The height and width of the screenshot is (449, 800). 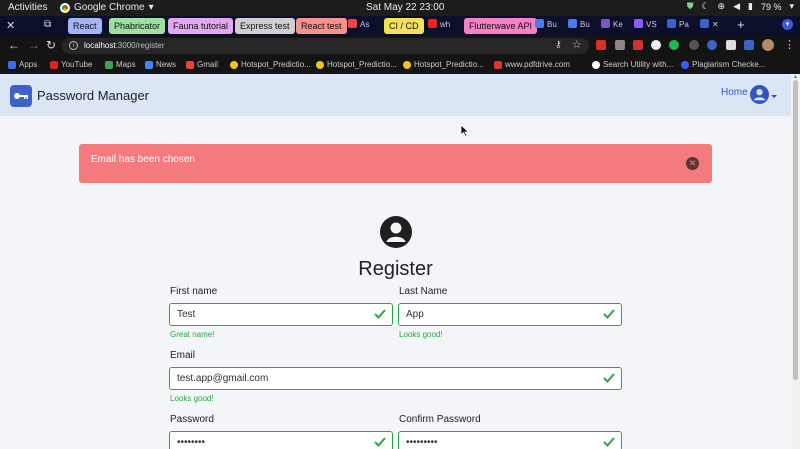 What do you see at coordinates (12, 64) in the screenshot?
I see `apps-grid-icon` at bounding box center [12, 64].